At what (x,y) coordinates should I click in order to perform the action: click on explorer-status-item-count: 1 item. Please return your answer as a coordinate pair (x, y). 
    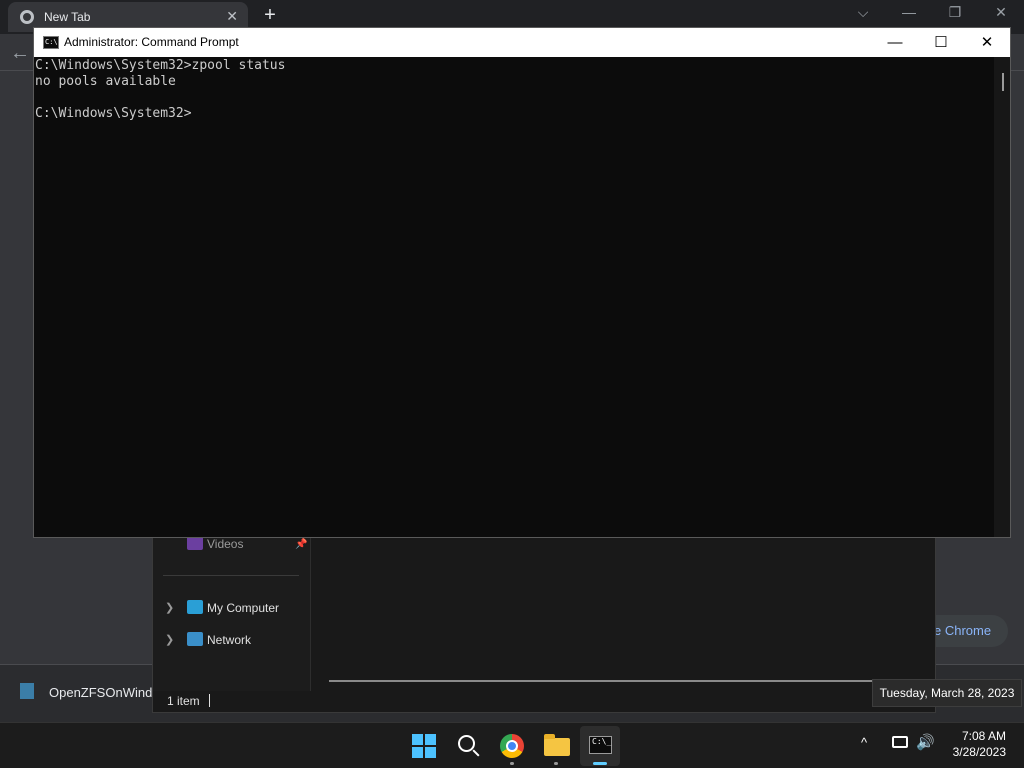
    Looking at the image, I should click on (183, 701).